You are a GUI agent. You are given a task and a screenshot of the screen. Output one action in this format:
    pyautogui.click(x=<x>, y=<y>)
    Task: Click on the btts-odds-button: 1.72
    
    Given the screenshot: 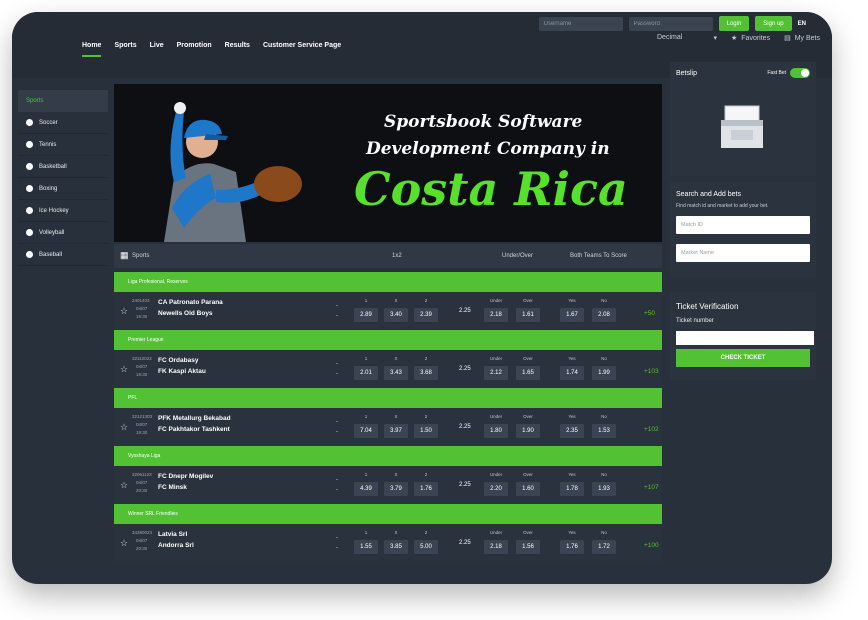 What is the action you would take?
    pyautogui.click(x=604, y=547)
    